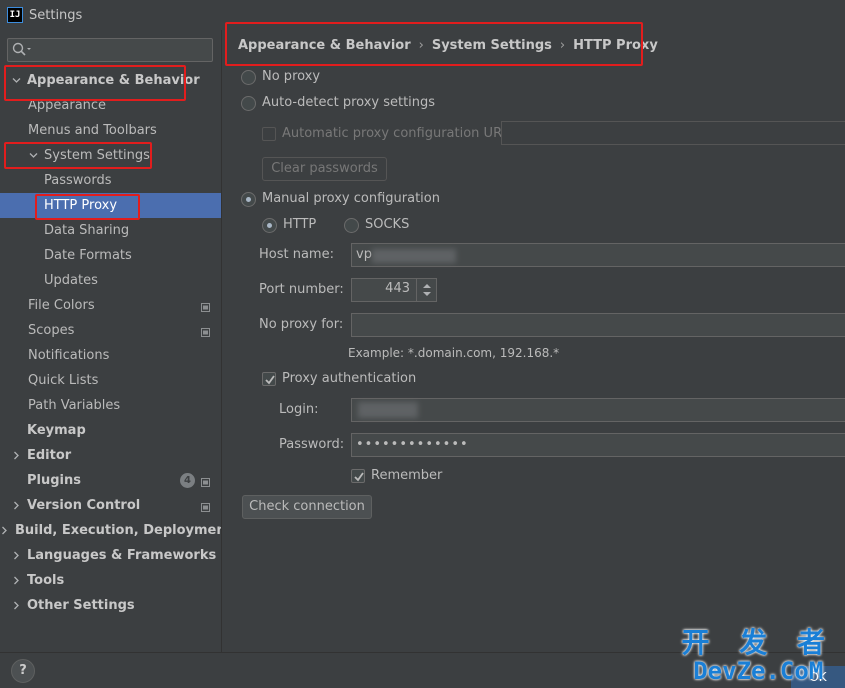 This screenshot has width=845, height=688. What do you see at coordinates (87, 207) in the screenshot?
I see `highlight-http-proxy` at bounding box center [87, 207].